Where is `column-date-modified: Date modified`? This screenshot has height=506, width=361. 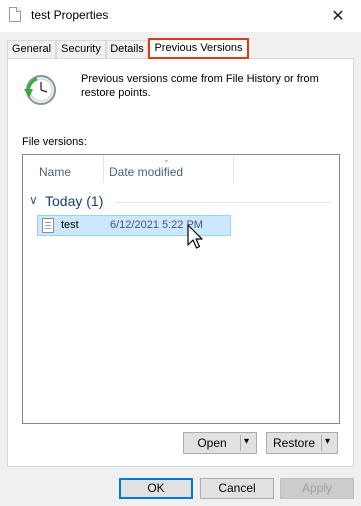
column-date-modified: Date modified is located at coordinates (146, 172).